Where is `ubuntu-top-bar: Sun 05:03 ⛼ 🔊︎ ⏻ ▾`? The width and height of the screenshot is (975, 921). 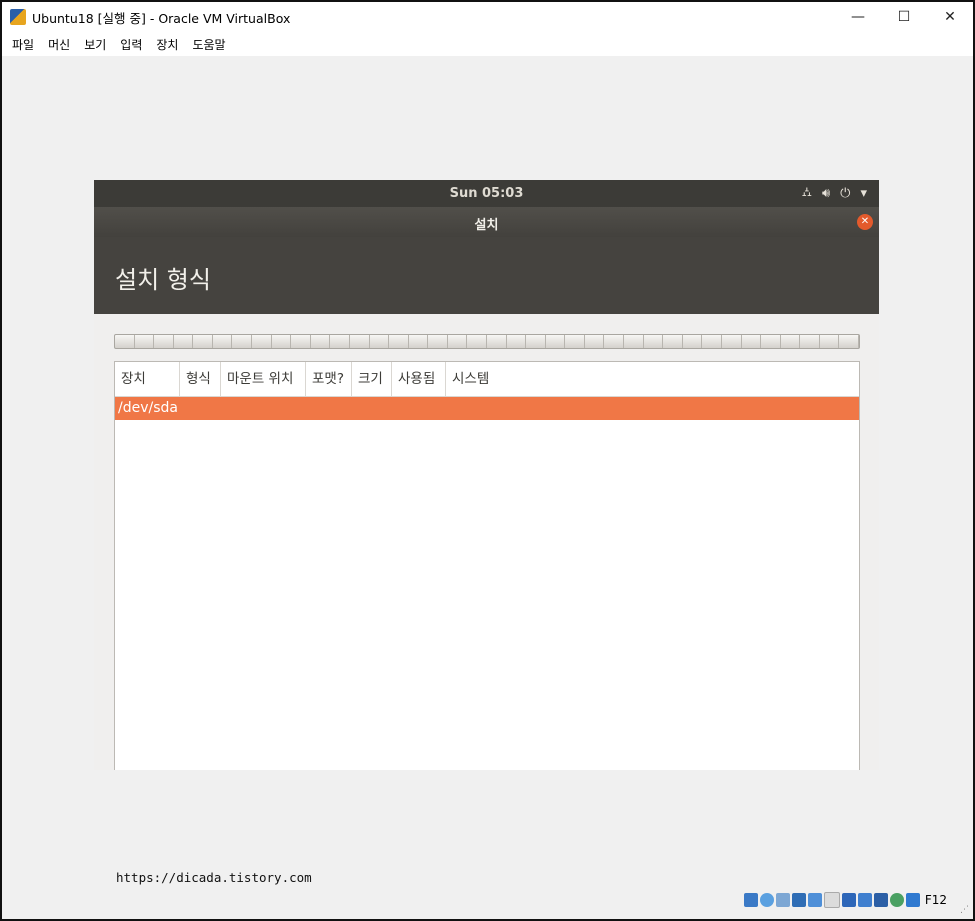 ubuntu-top-bar: Sun 05:03 ⛼ 🔊︎ ⏻ ▾ is located at coordinates (486, 193).